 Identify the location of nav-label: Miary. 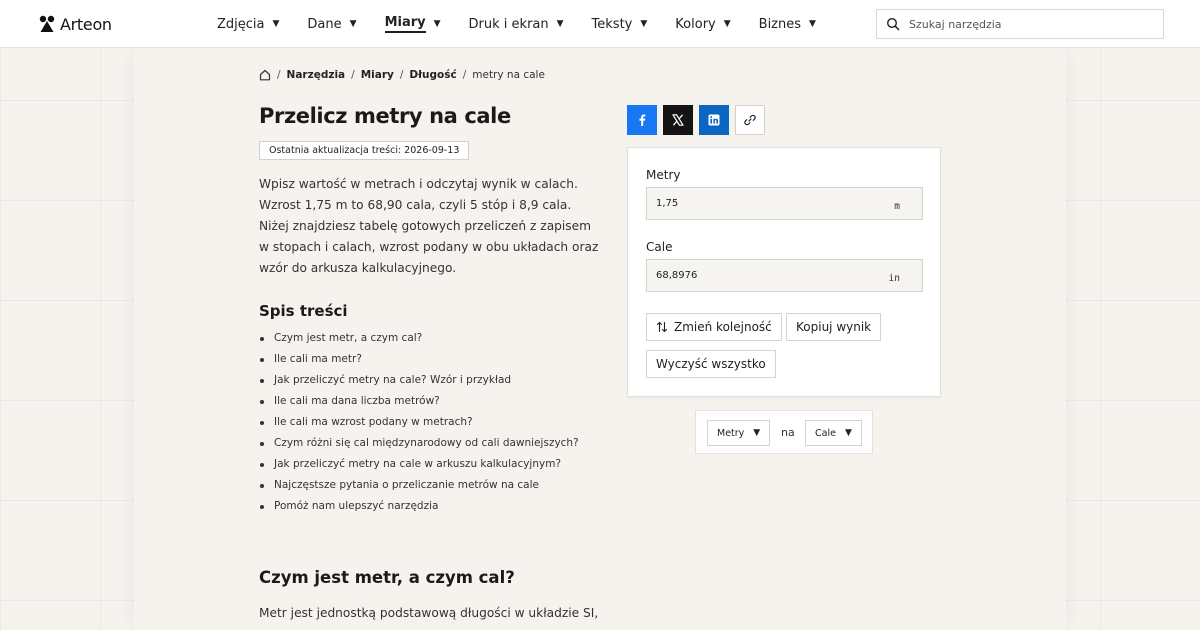
(405, 24).